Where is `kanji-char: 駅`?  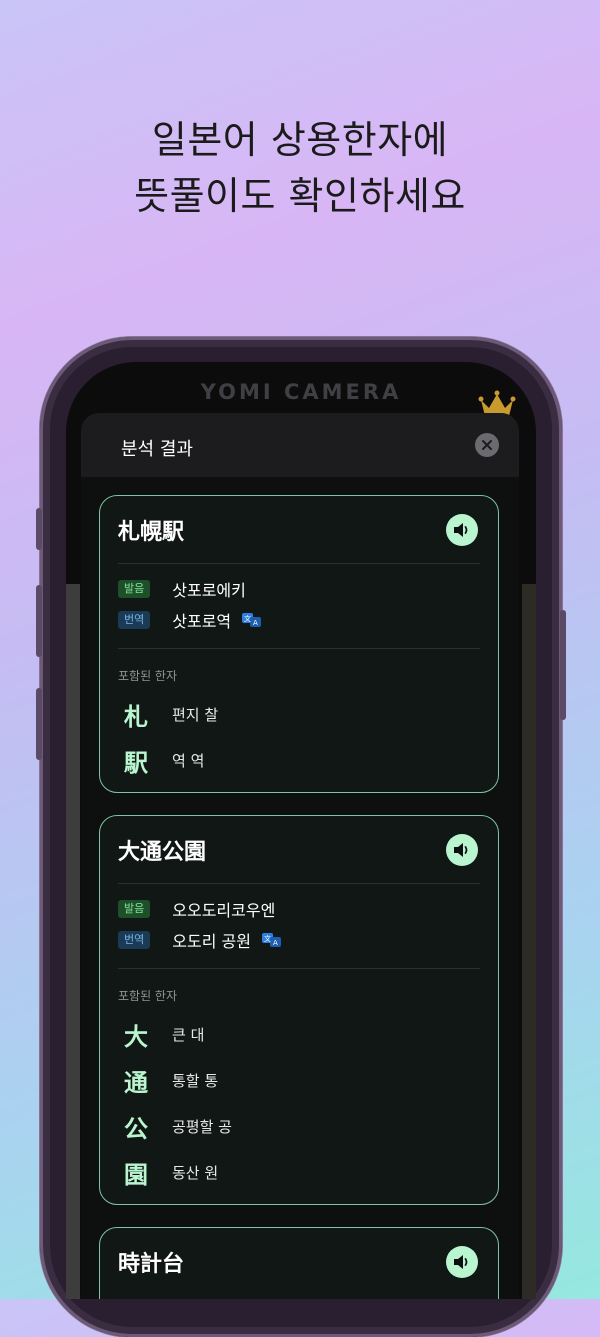
kanji-char: 駅 is located at coordinates (136, 763).